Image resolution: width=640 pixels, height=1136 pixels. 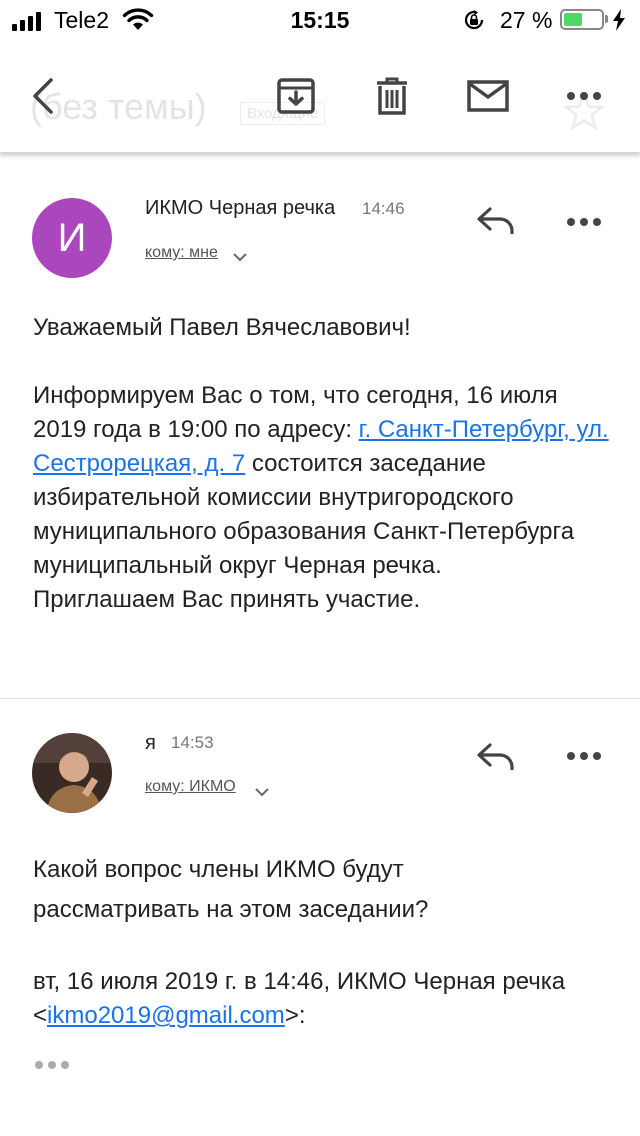 I want to click on mark-unread-button, so click(x=488, y=96).